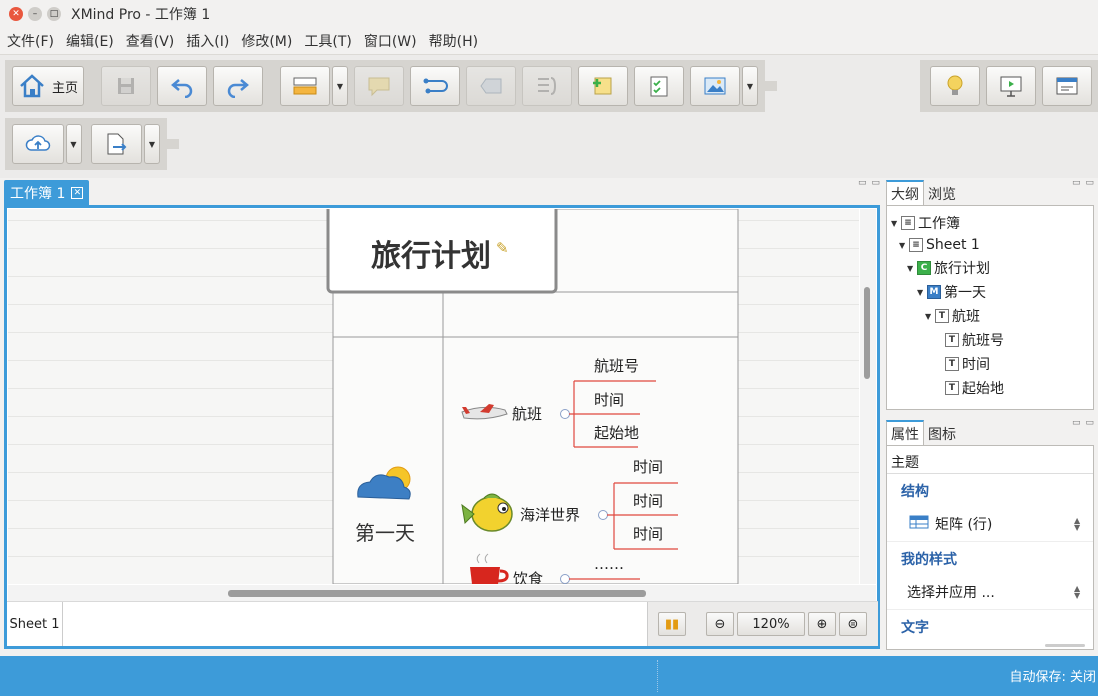 The height and width of the screenshot is (696, 1098). I want to click on image-icon, so click(715, 86).